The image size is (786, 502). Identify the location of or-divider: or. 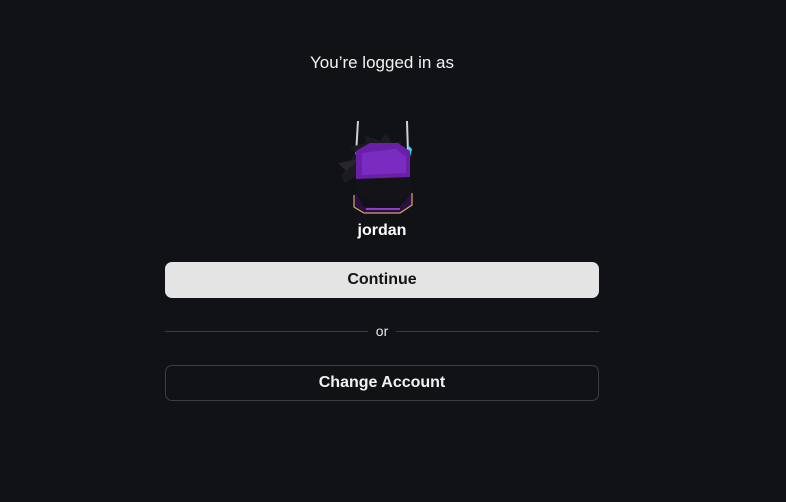
(382, 331).